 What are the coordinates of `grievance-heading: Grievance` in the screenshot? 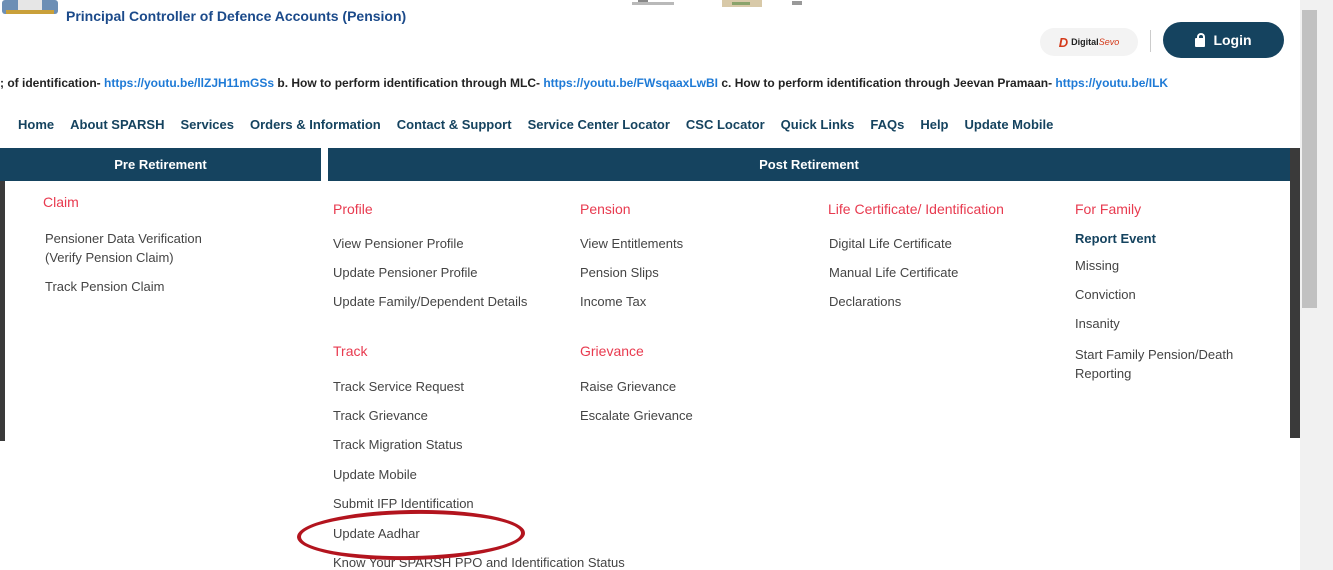 It's located at (612, 351).